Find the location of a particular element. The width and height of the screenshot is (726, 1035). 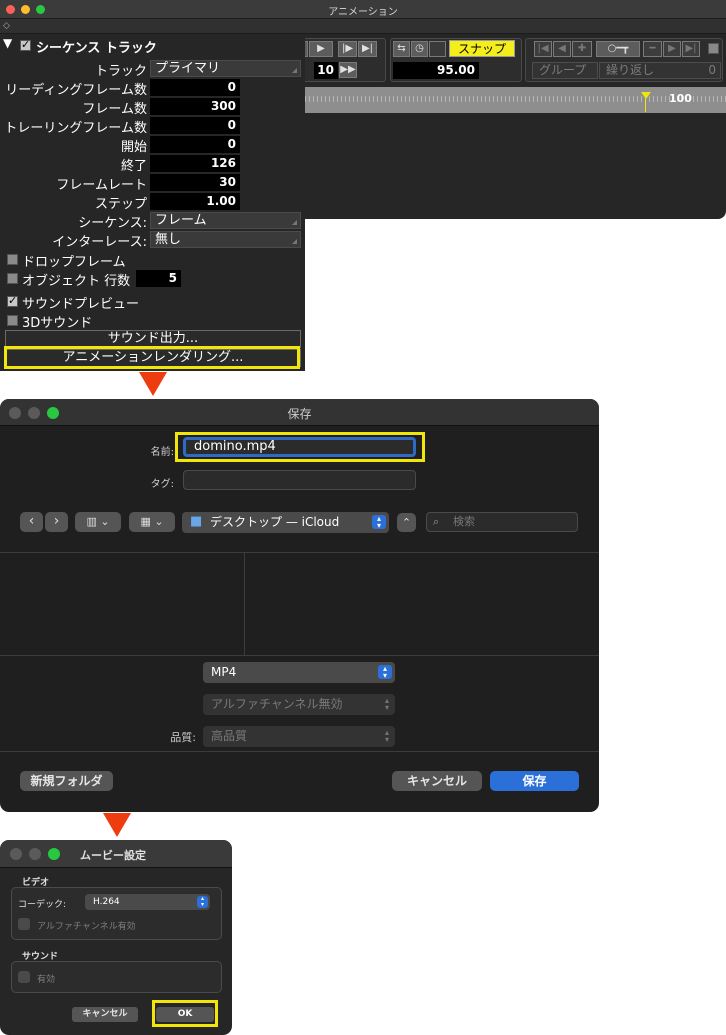

sound-group: 有効 is located at coordinates (116, 977).